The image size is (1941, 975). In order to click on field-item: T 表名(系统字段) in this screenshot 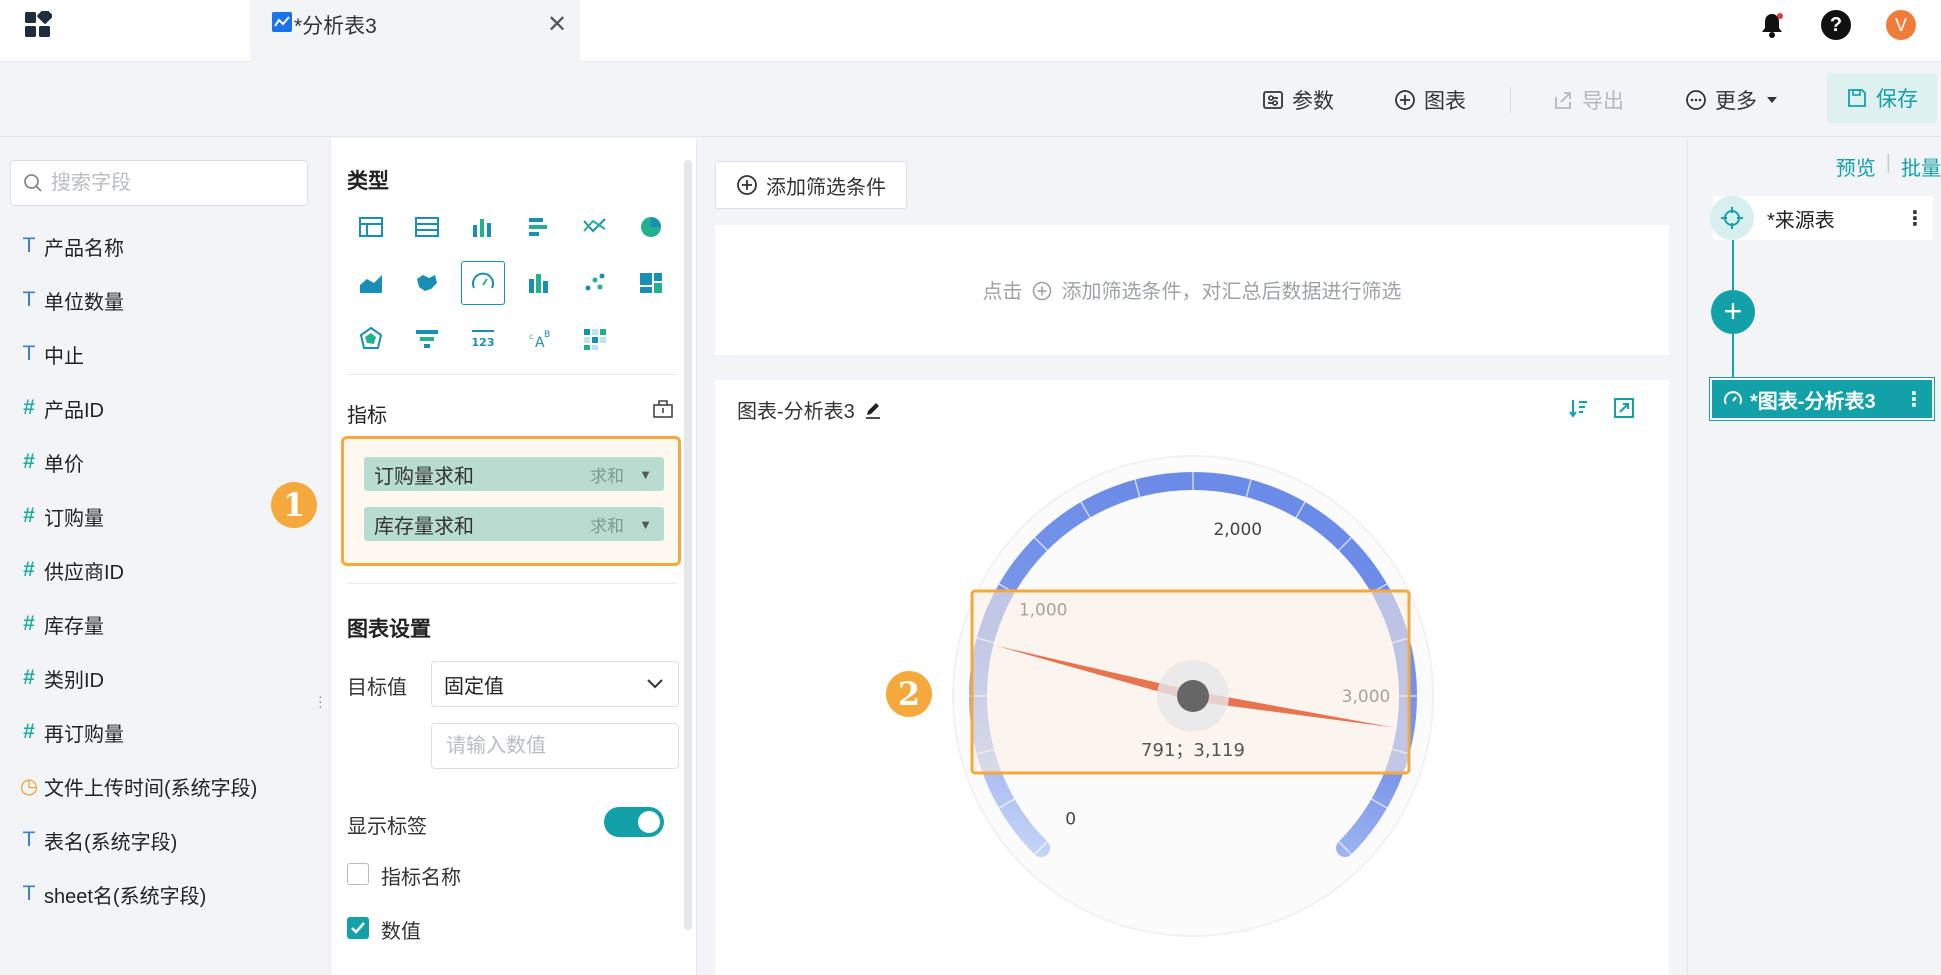, I will do `click(160, 840)`.